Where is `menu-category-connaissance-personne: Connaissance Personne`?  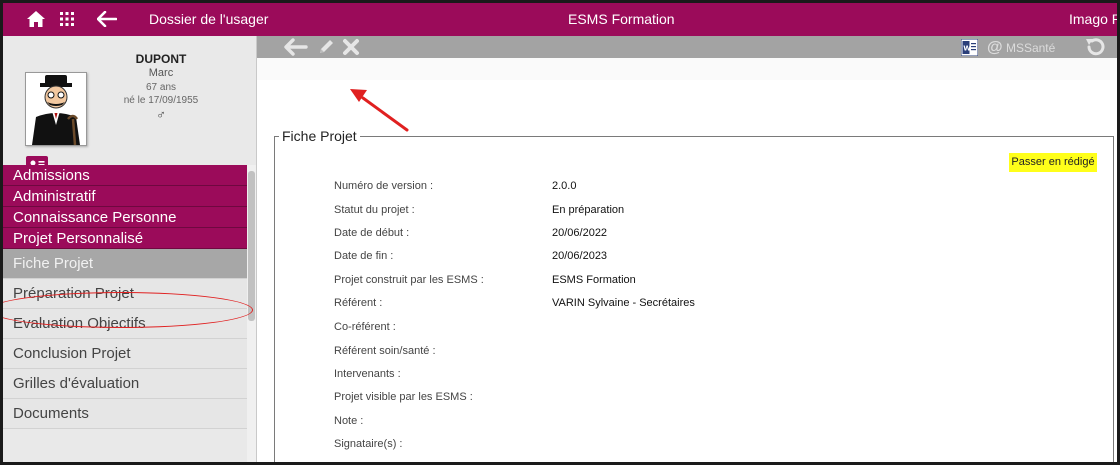 menu-category-connaissance-personne: Connaissance Personne is located at coordinates (125, 217).